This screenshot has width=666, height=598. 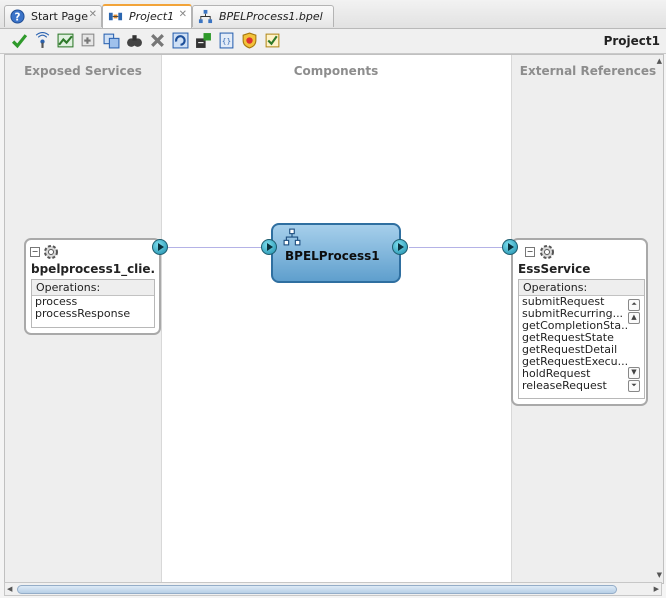 I want to click on operation-item: getRequestState, so click(x=573, y=338).